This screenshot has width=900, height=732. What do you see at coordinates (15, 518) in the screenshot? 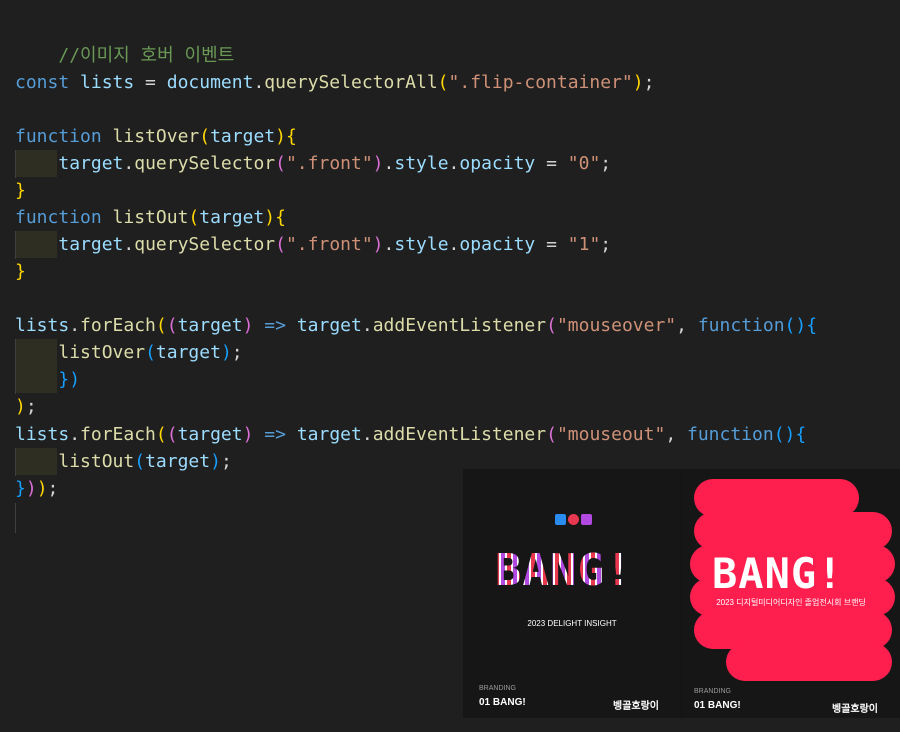
I see `indent-guide` at bounding box center [15, 518].